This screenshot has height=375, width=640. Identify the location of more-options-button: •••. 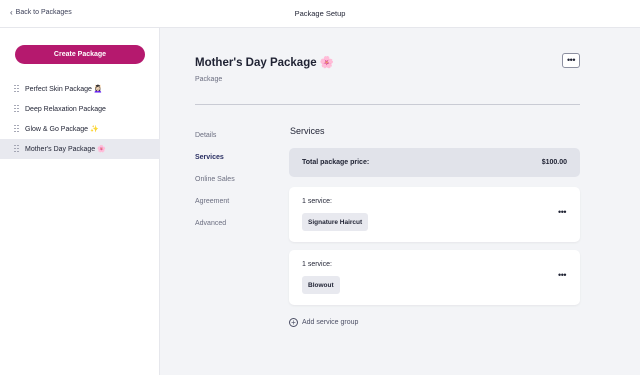
(571, 60).